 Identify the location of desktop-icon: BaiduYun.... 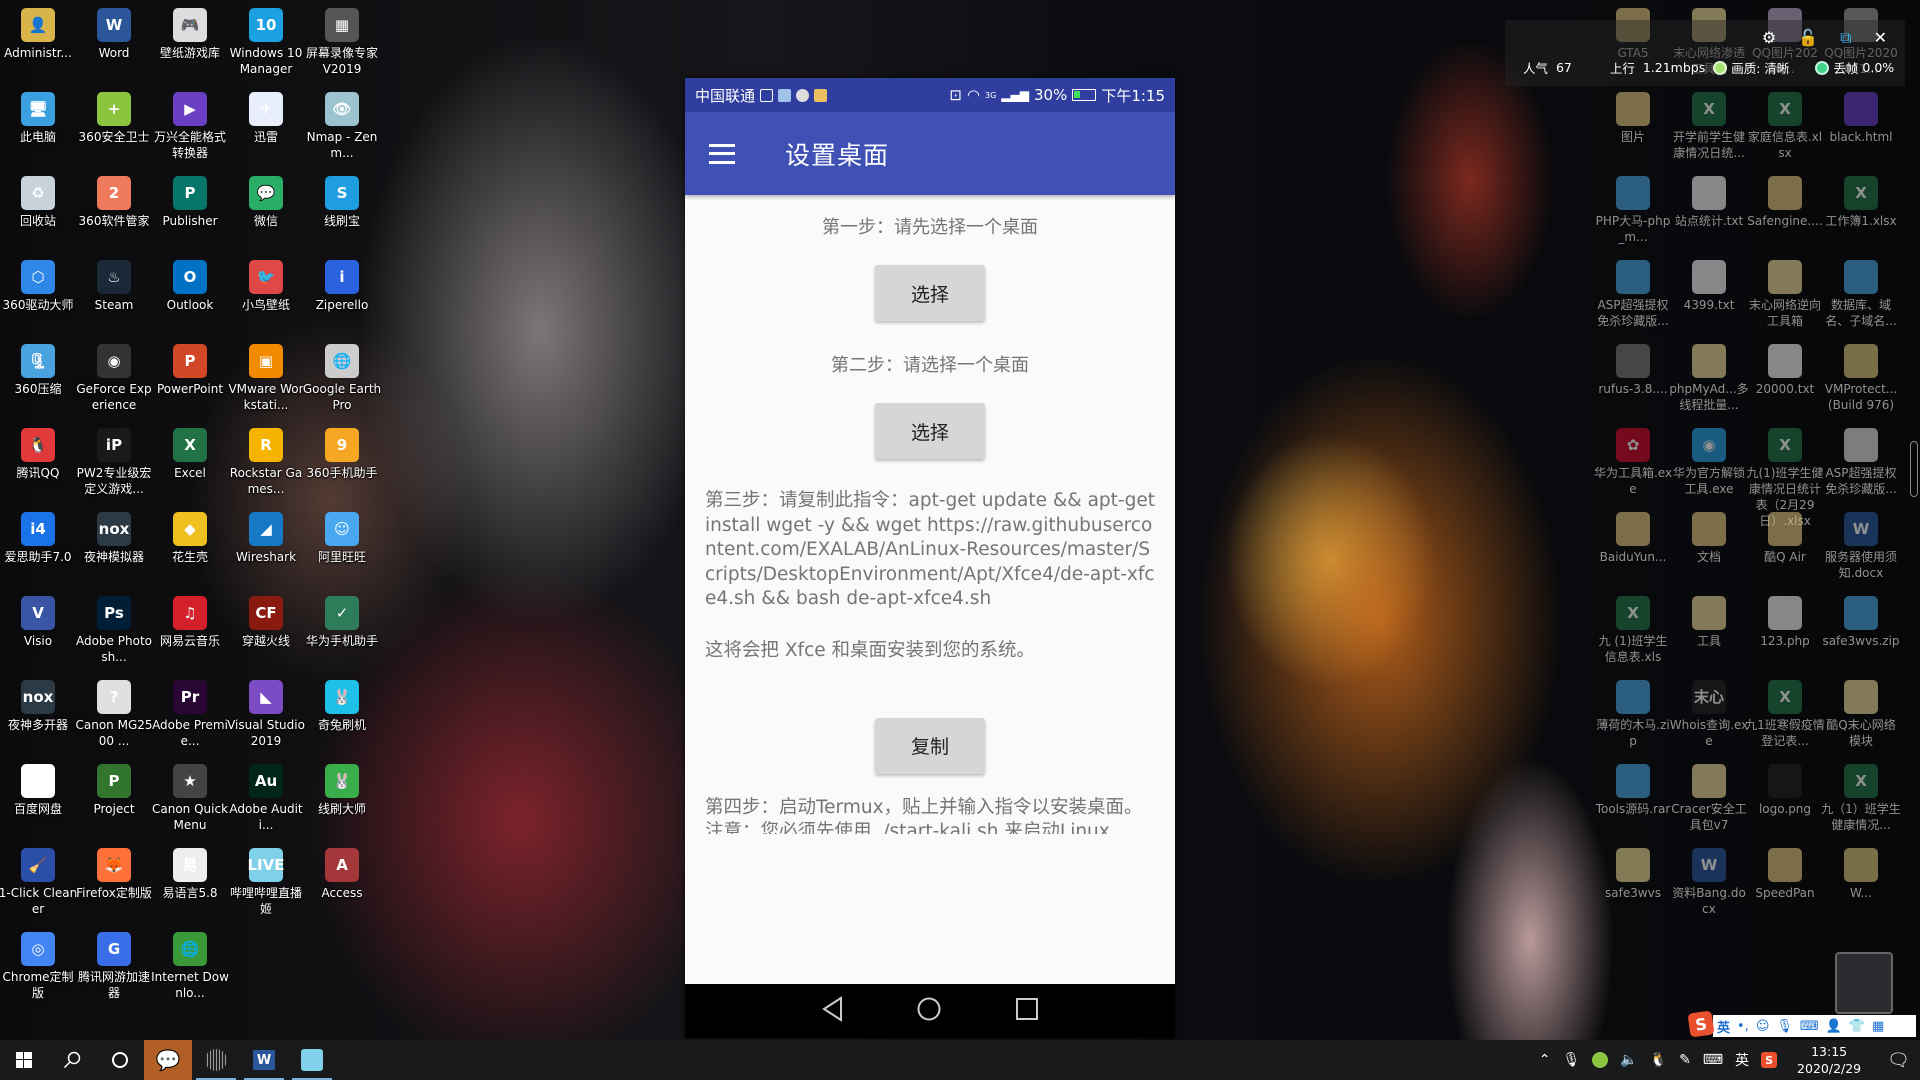
(1633, 538).